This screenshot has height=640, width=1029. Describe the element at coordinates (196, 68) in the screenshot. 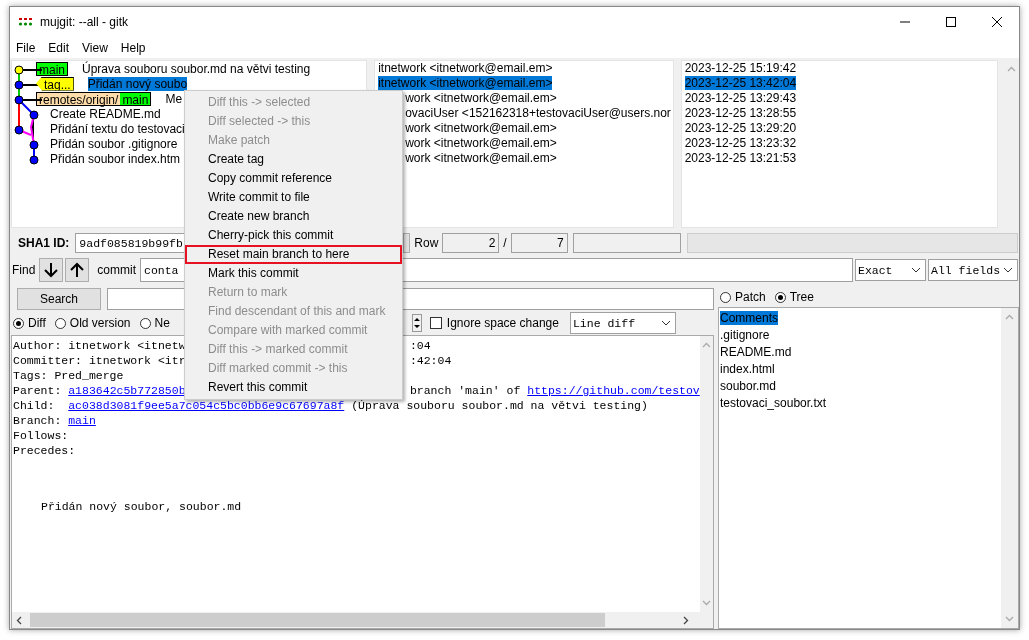

I see `commit-subject: Úprava souboru soubor.md na větvi testing` at that location.